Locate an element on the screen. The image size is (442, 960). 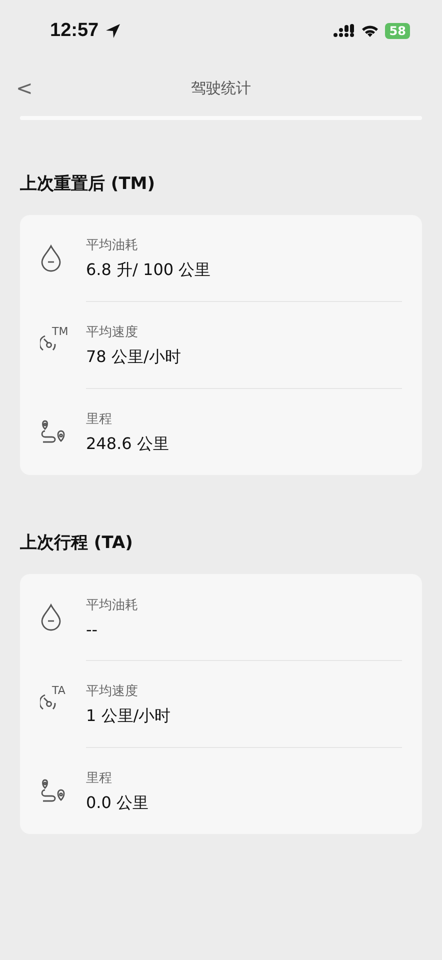
gauge-label: TA is located at coordinates (59, 690).